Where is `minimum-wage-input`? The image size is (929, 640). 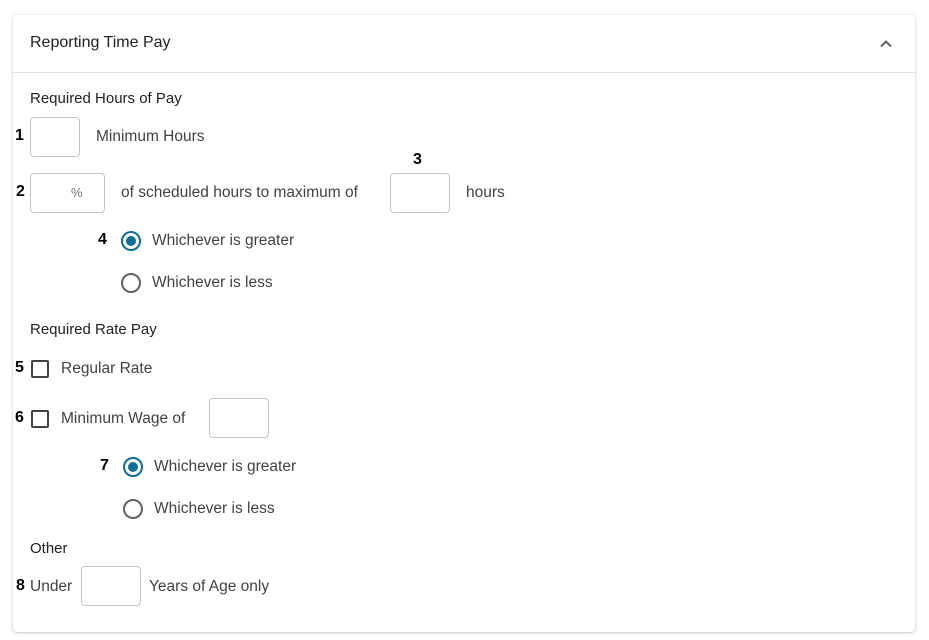 minimum-wage-input is located at coordinates (239, 418).